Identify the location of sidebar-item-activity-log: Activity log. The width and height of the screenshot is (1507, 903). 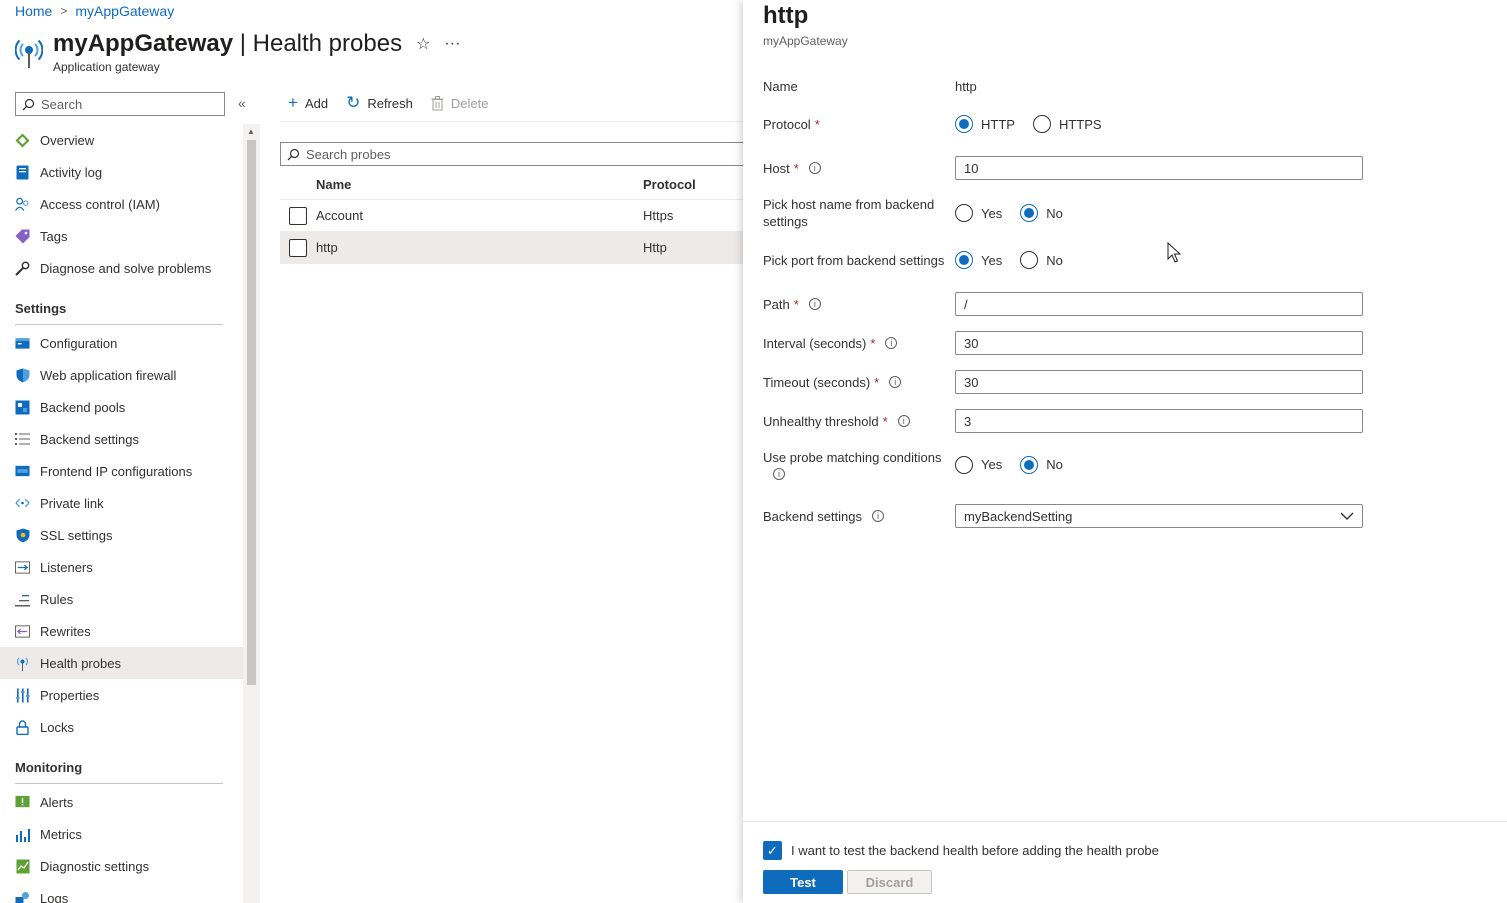
(121, 172).